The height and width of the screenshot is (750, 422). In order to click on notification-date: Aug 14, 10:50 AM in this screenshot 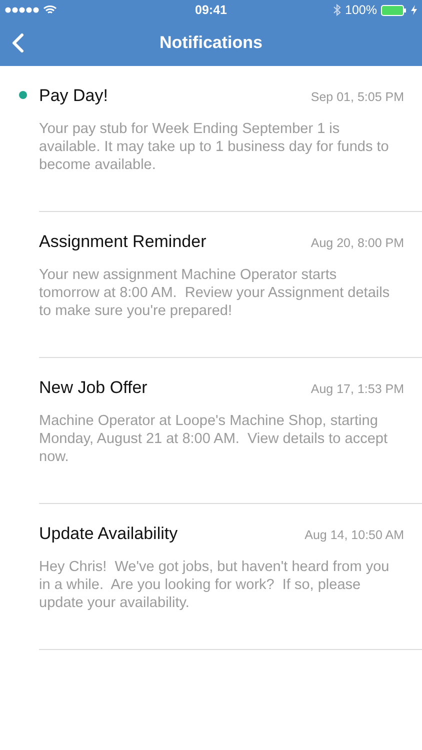, I will do `click(354, 535)`.